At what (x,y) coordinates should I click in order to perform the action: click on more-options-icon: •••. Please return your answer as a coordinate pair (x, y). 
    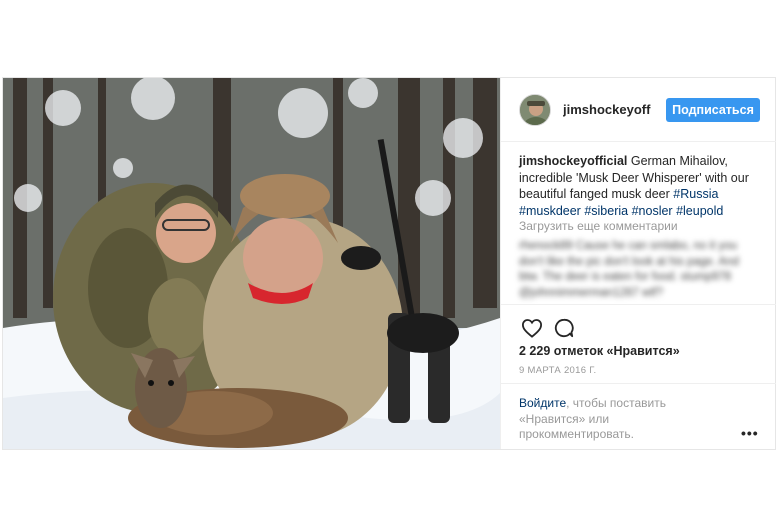
    Looking at the image, I should click on (750, 433).